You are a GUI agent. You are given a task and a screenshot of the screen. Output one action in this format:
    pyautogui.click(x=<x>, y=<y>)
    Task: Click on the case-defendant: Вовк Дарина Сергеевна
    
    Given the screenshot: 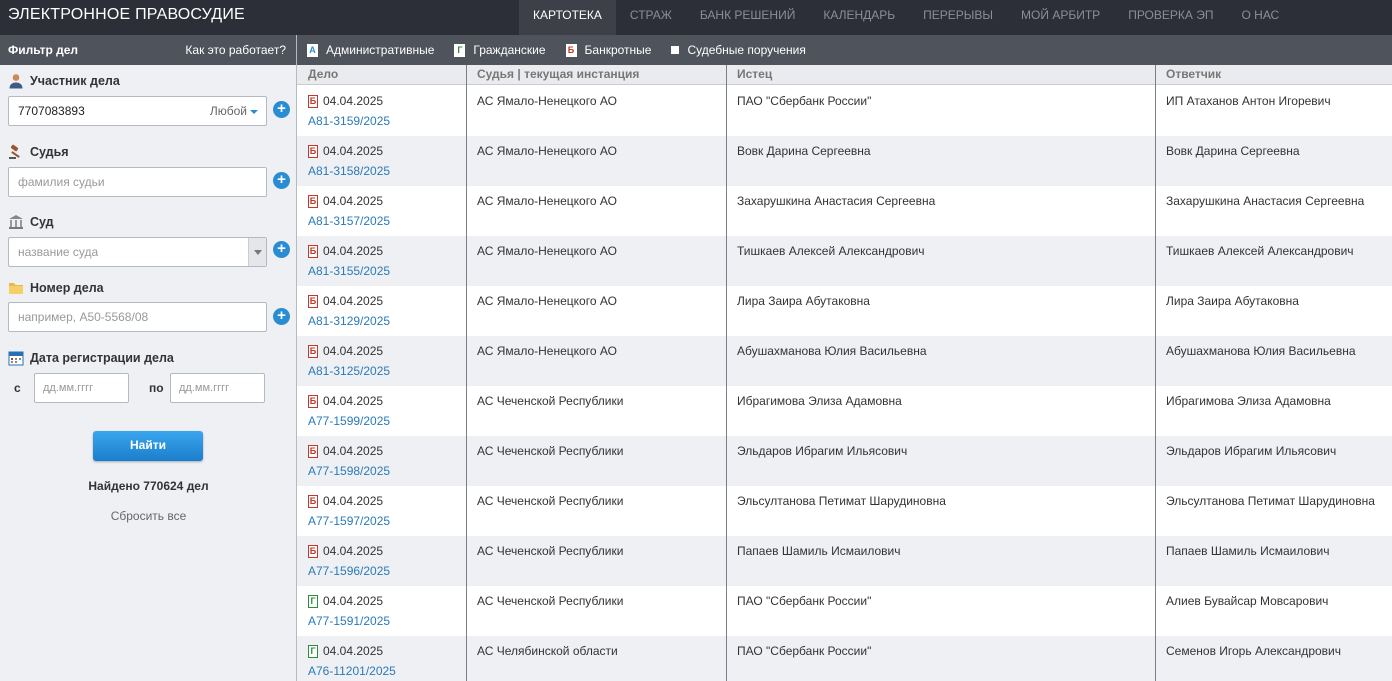 What is the action you would take?
    pyautogui.click(x=1233, y=151)
    